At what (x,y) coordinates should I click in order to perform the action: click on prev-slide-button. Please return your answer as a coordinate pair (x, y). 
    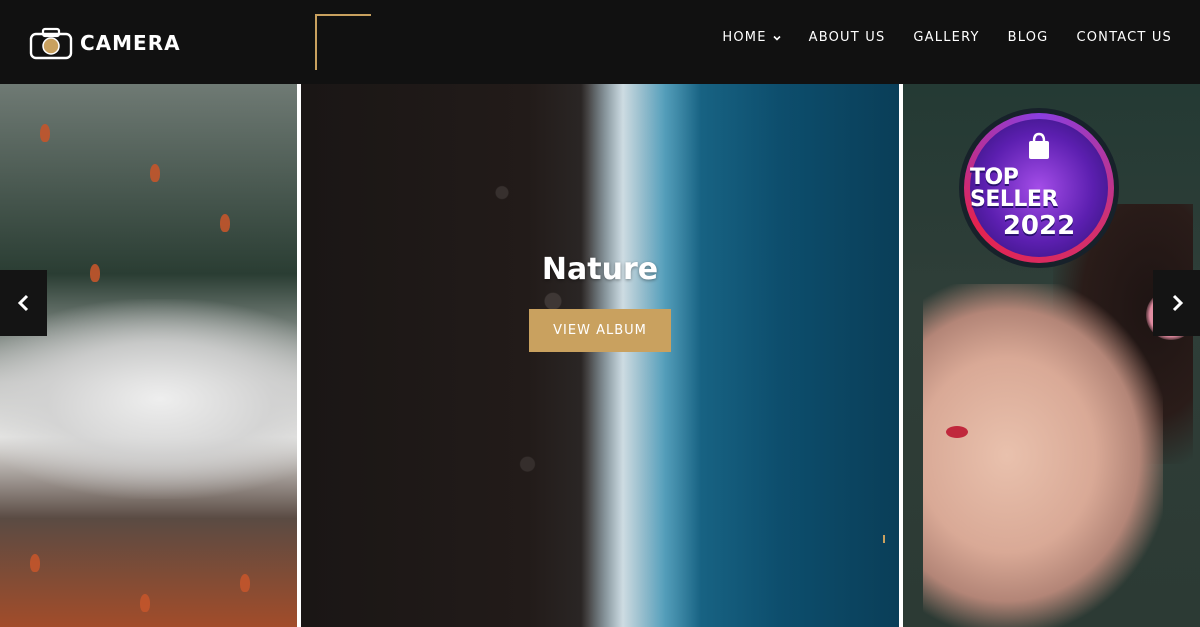
    Looking at the image, I should click on (23, 303).